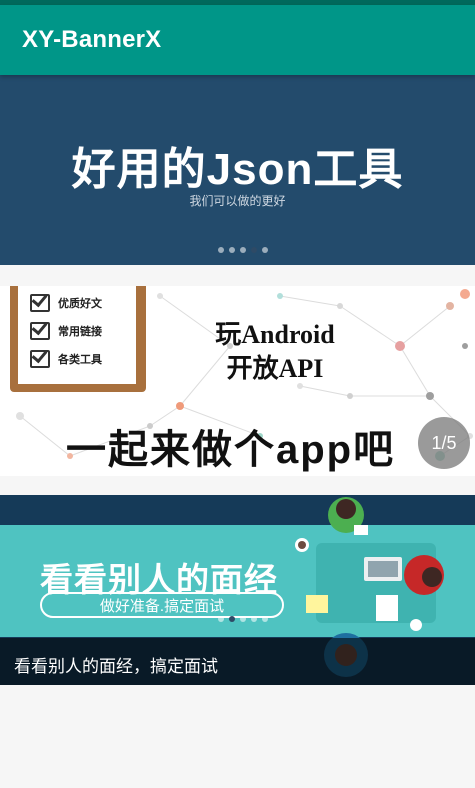  Describe the element at coordinates (162, 605) in the screenshot. I see `banner-pill-label: 做好准备.搞定面试` at that location.